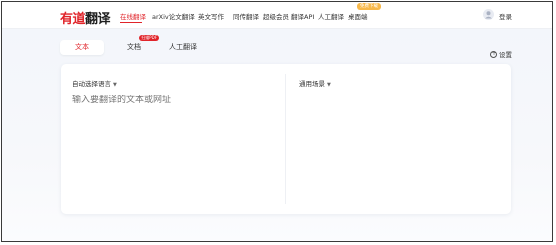  I want to click on avatar, so click(488, 14).